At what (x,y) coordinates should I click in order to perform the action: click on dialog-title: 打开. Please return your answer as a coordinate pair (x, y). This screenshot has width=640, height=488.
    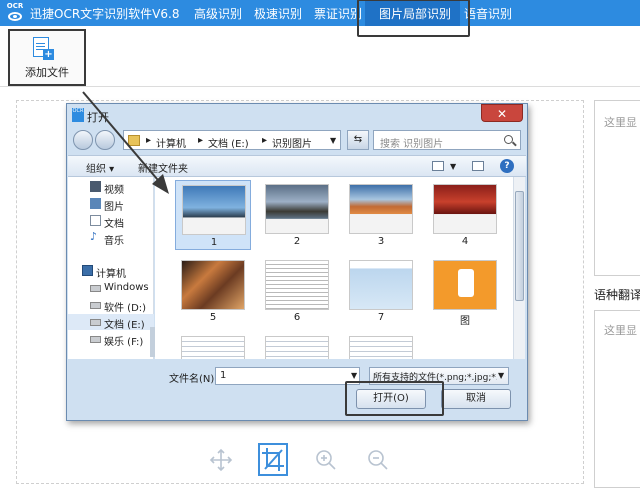
    Looking at the image, I should click on (98, 117).